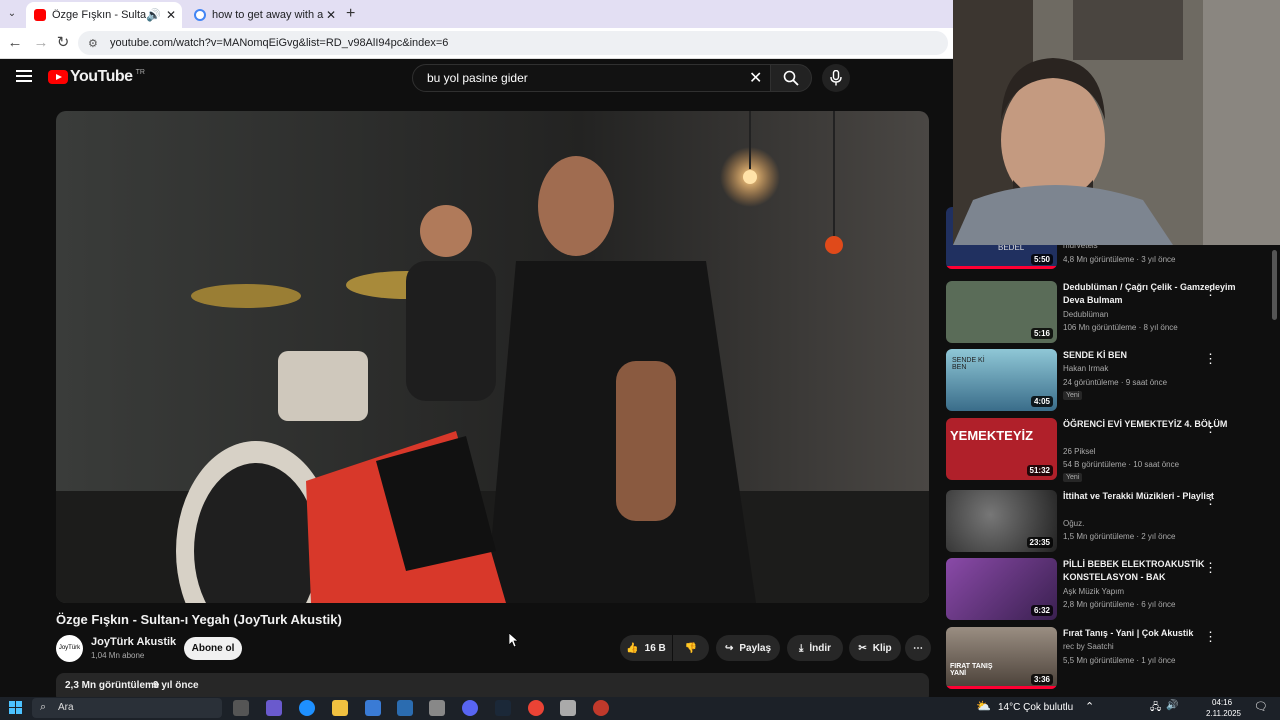  Describe the element at coordinates (1001, 449) in the screenshot. I see `video-thumbnail: YEMEKTEYİZ 51:32` at that location.